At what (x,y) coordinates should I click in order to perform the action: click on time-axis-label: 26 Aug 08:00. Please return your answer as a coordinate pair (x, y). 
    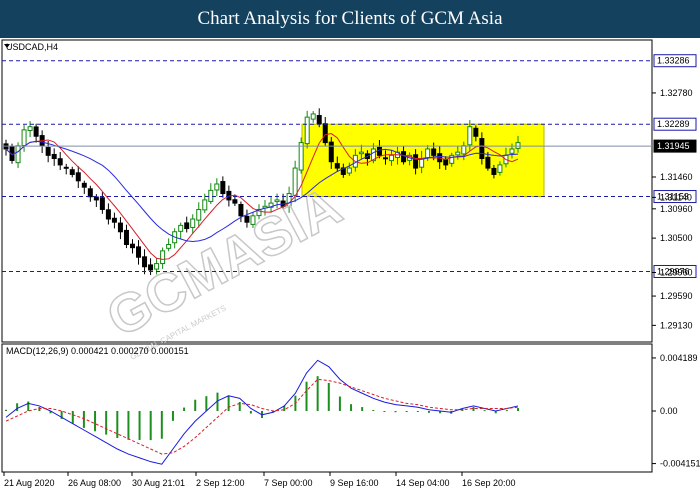
    Looking at the image, I should click on (94, 483).